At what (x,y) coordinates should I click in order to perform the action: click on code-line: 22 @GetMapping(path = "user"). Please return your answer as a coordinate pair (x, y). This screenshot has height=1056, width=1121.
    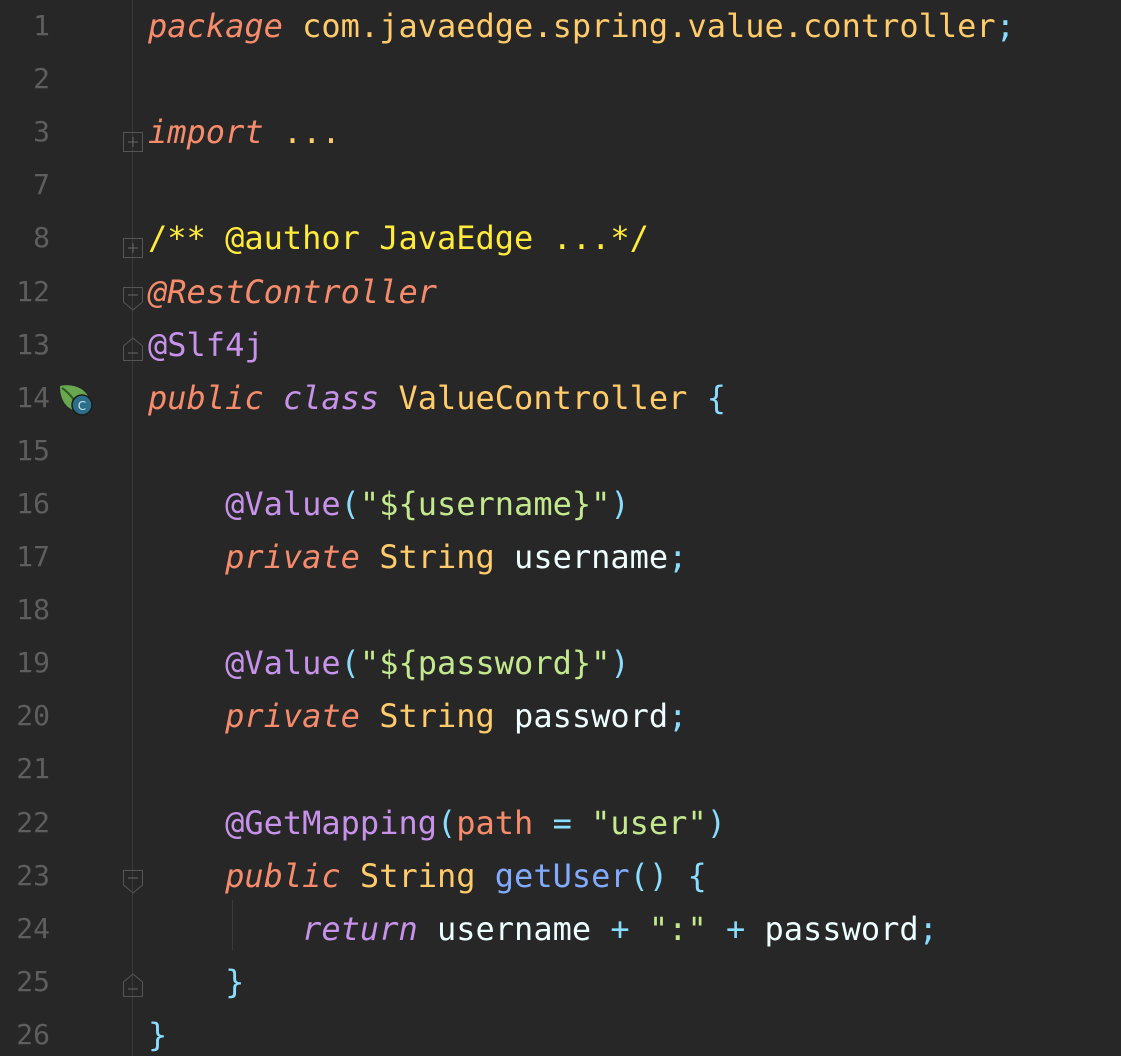
    Looking at the image, I should click on (560, 823).